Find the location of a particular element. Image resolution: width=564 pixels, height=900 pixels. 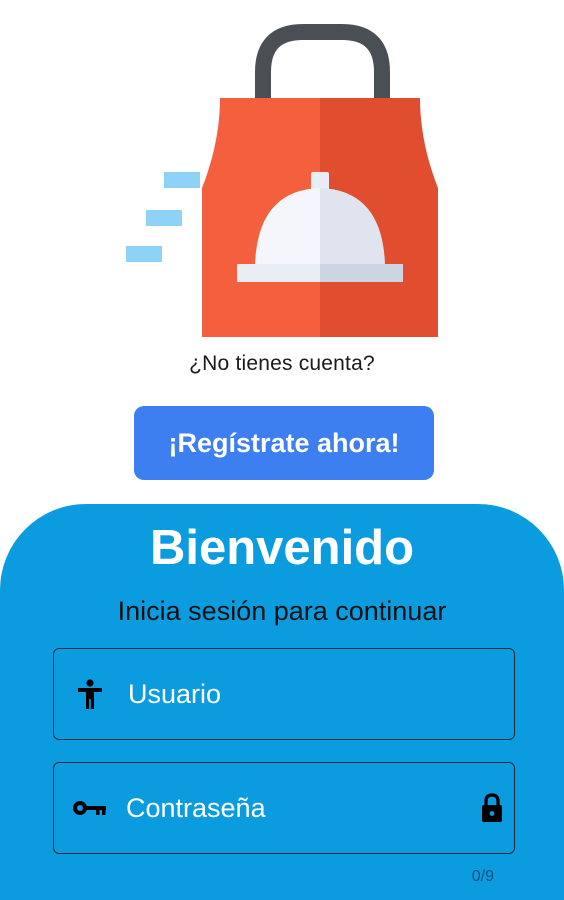

username-field is located at coordinates (284, 694).